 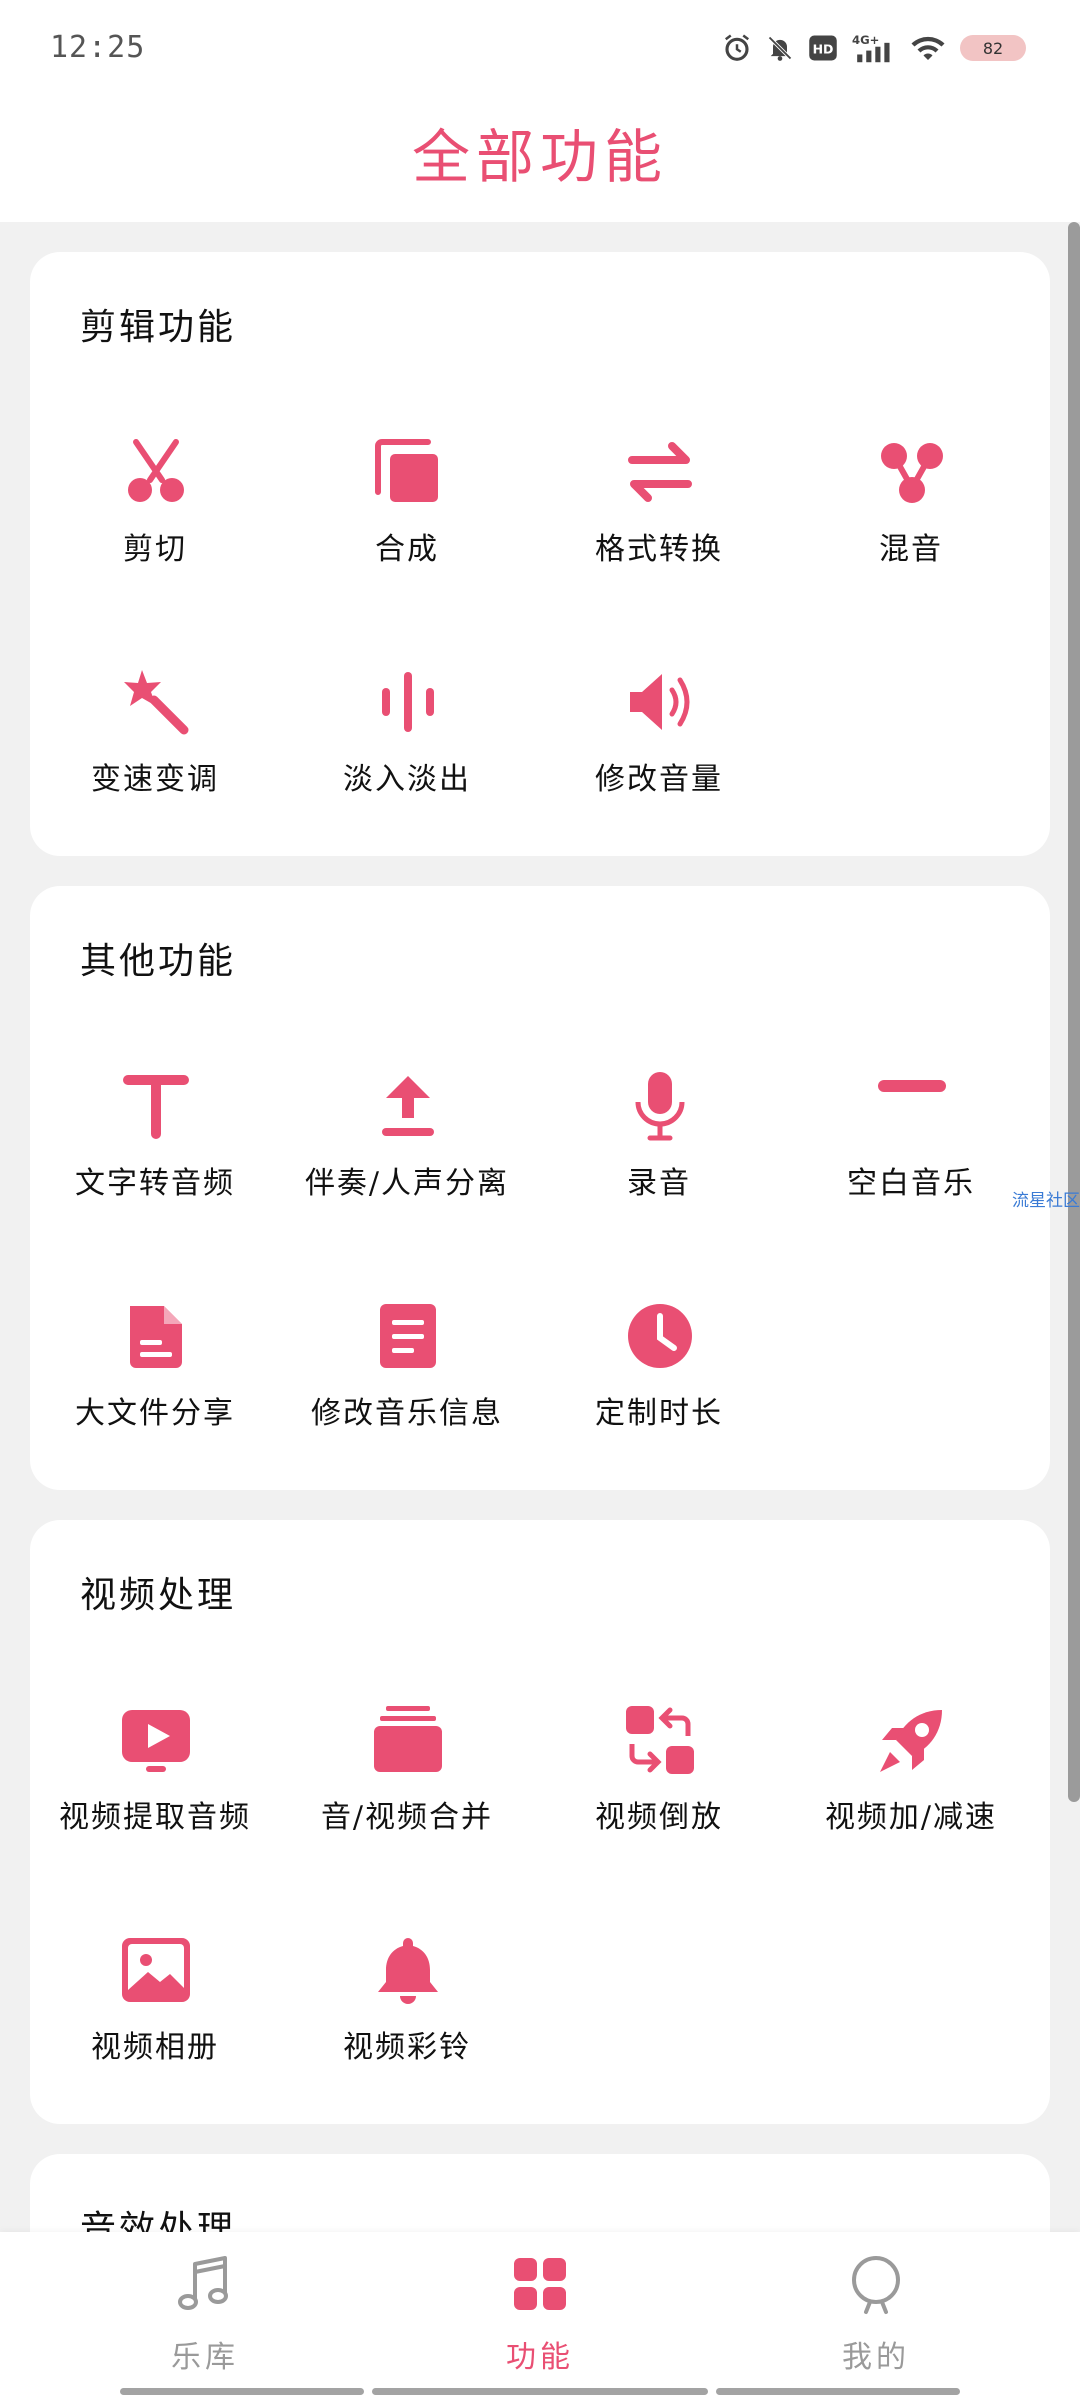 I want to click on feature-label: 空白音乐, so click(x=911, y=1183).